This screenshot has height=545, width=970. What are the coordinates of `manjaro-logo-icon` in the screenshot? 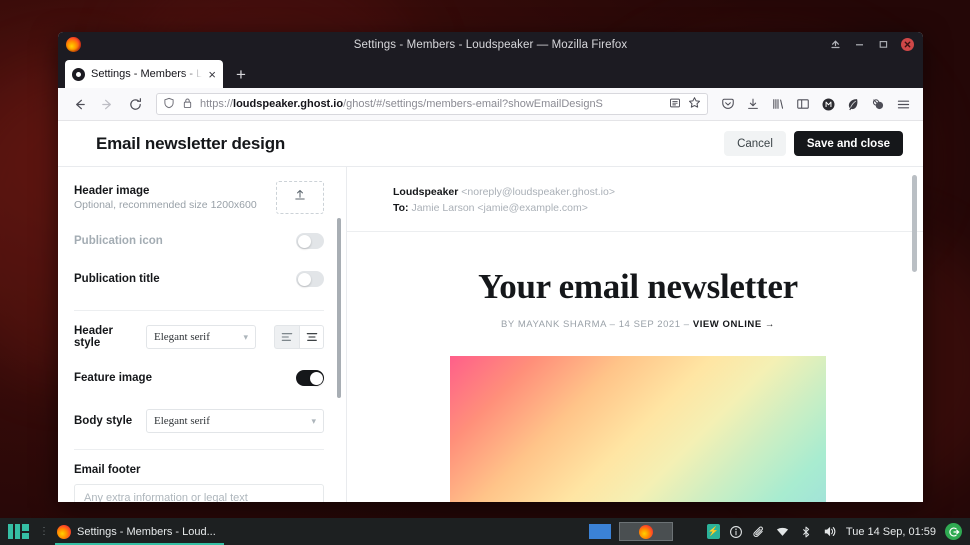 It's located at (18, 531).